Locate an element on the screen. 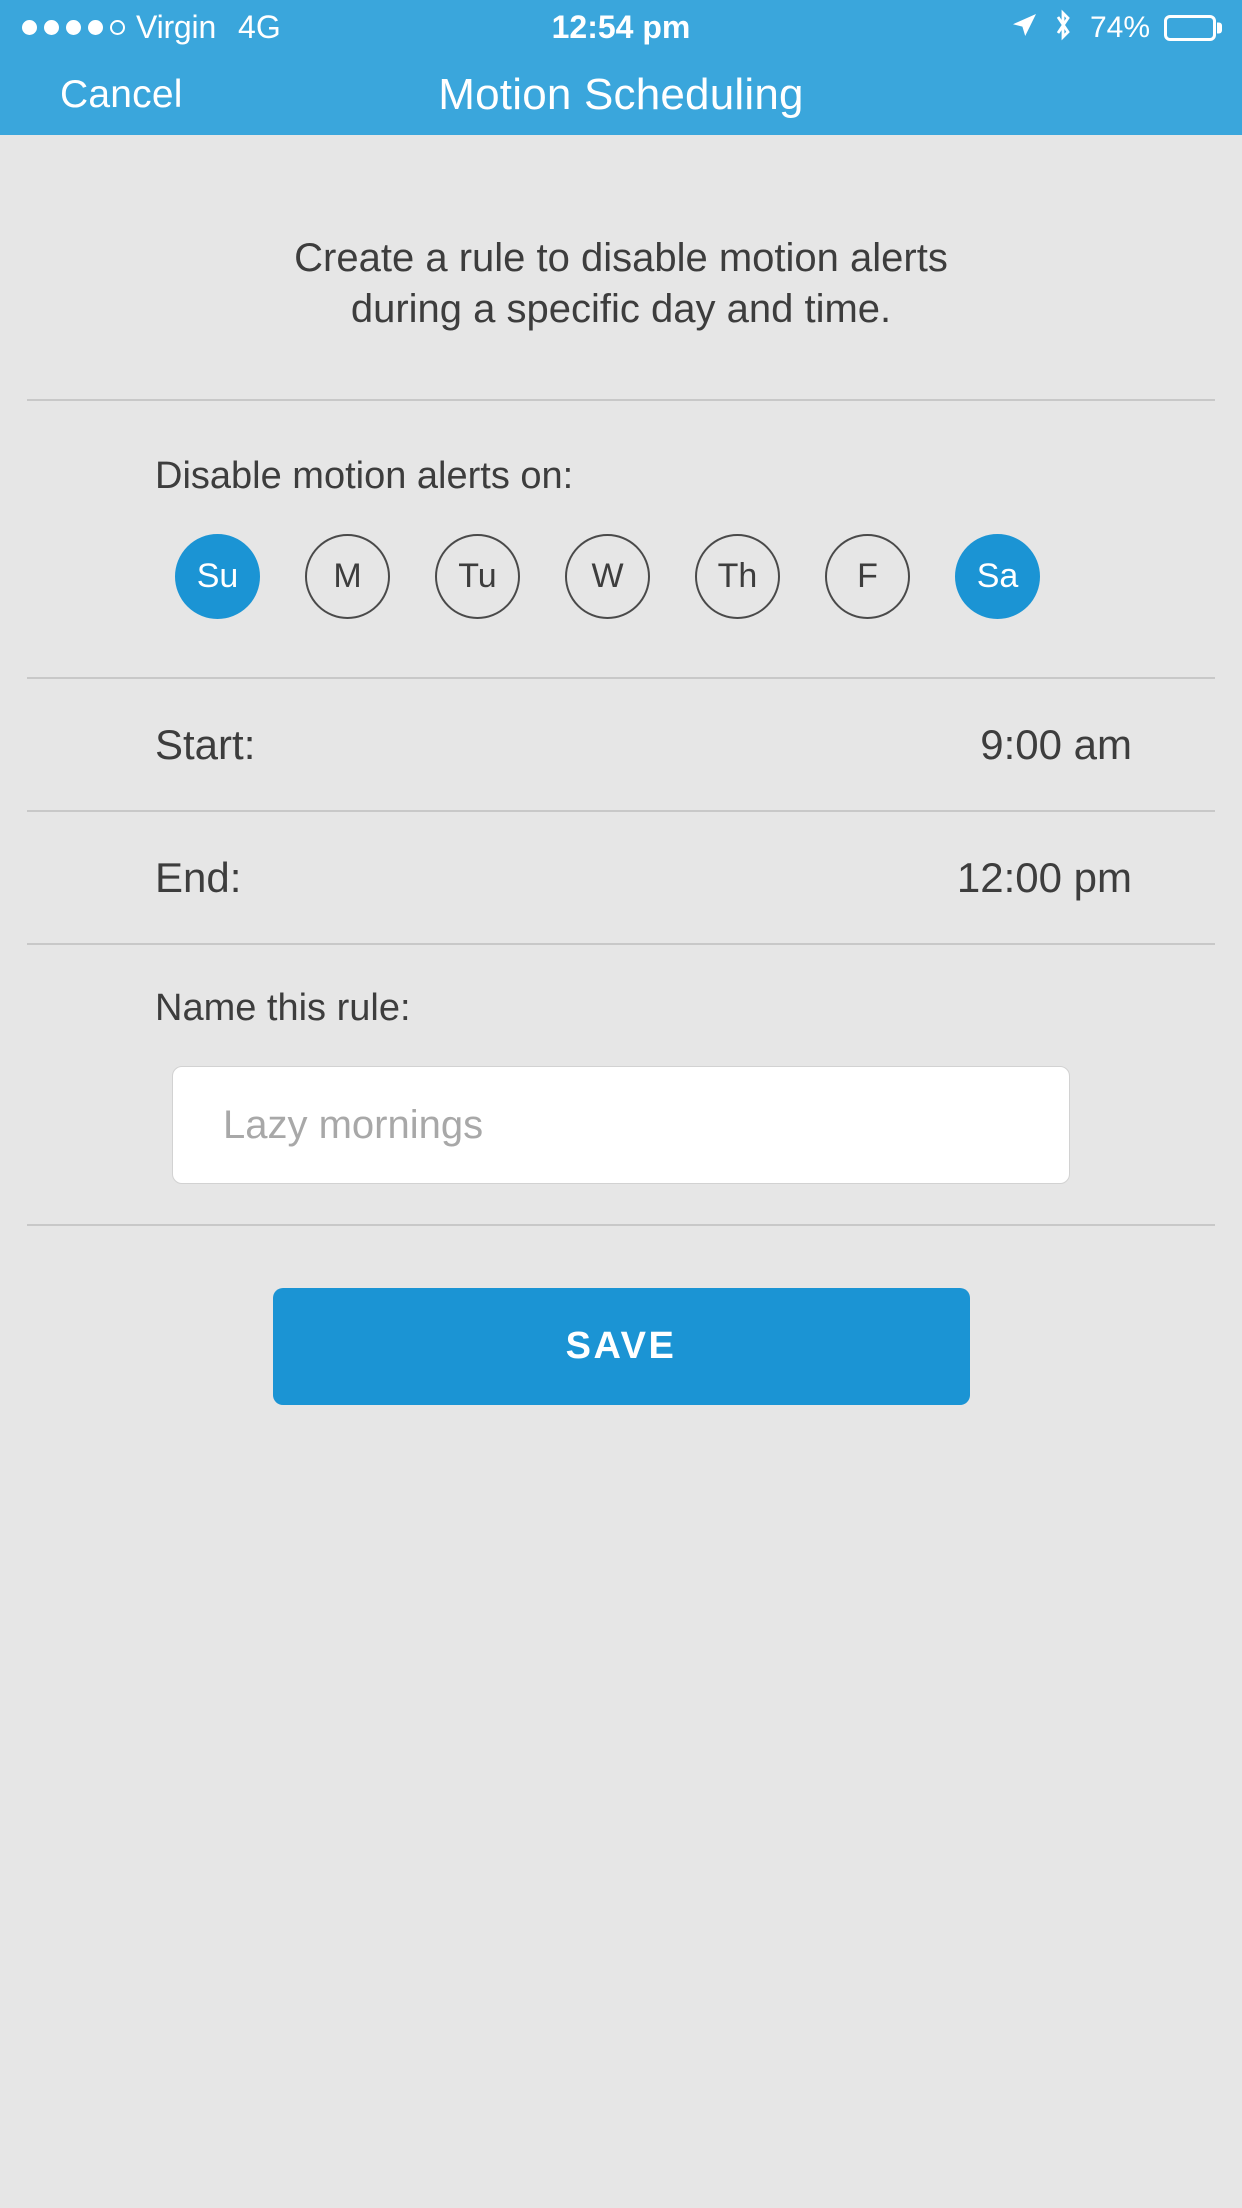  start-time-label: Start: is located at coordinates (205, 744).